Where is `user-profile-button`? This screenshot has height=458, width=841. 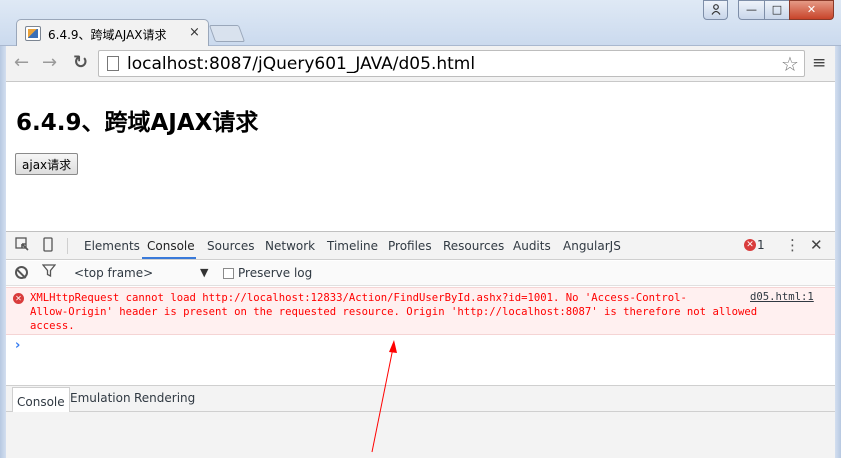
user-profile-button is located at coordinates (715, 10).